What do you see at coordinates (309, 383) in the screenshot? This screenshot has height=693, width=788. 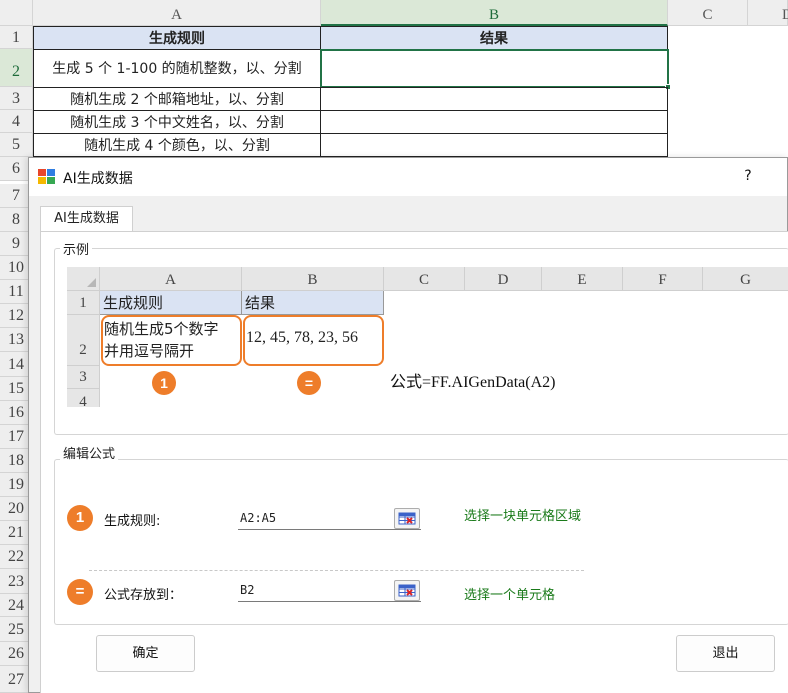 I see `example-badge-result: =` at bounding box center [309, 383].